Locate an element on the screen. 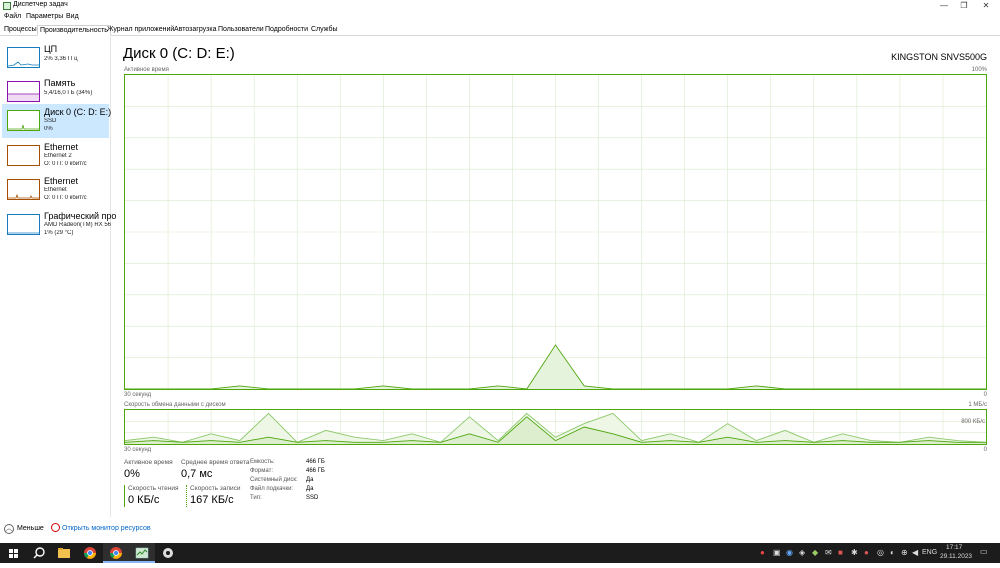  sidebar-item-name: Диск 0 (C: D: E:) is located at coordinates (77, 112).